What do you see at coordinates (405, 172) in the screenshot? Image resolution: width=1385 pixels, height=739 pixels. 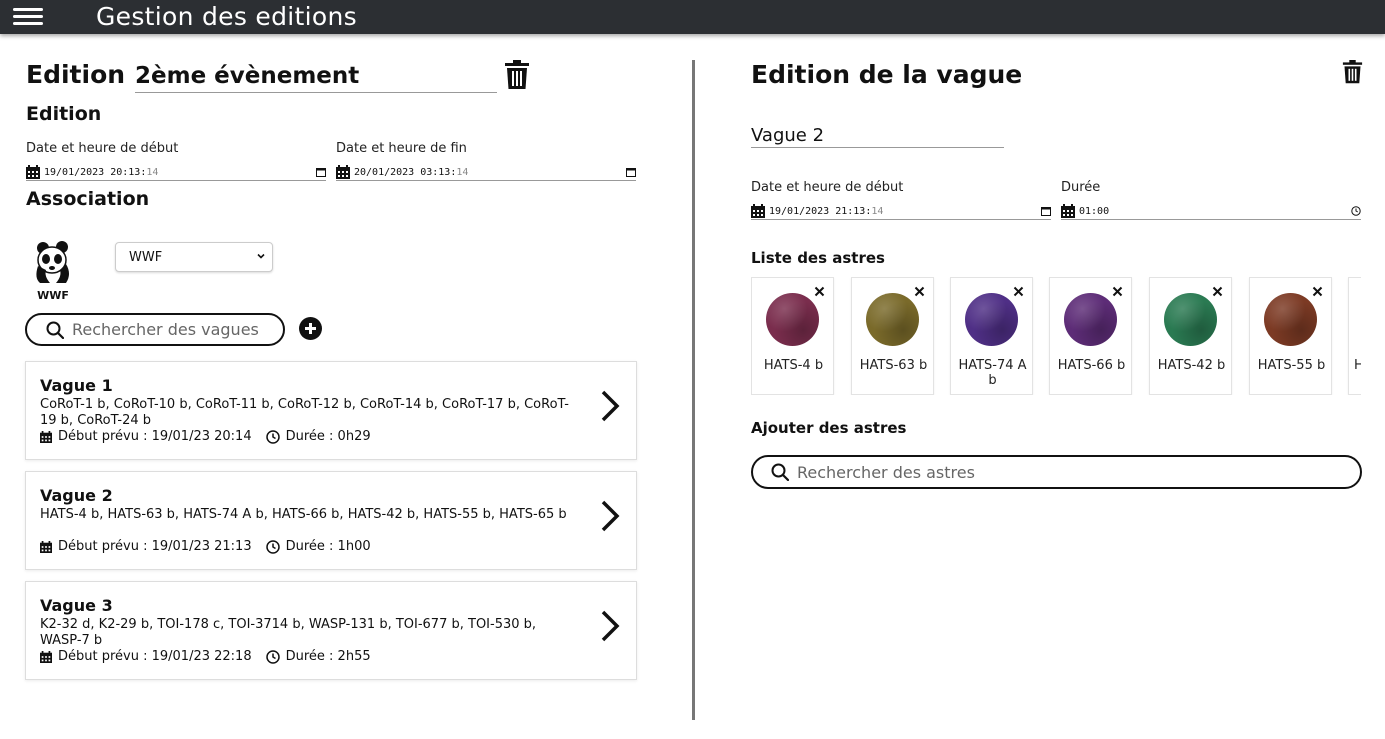 I see `end-datetime-value: 20/01/2023 03:13:` at bounding box center [405, 172].